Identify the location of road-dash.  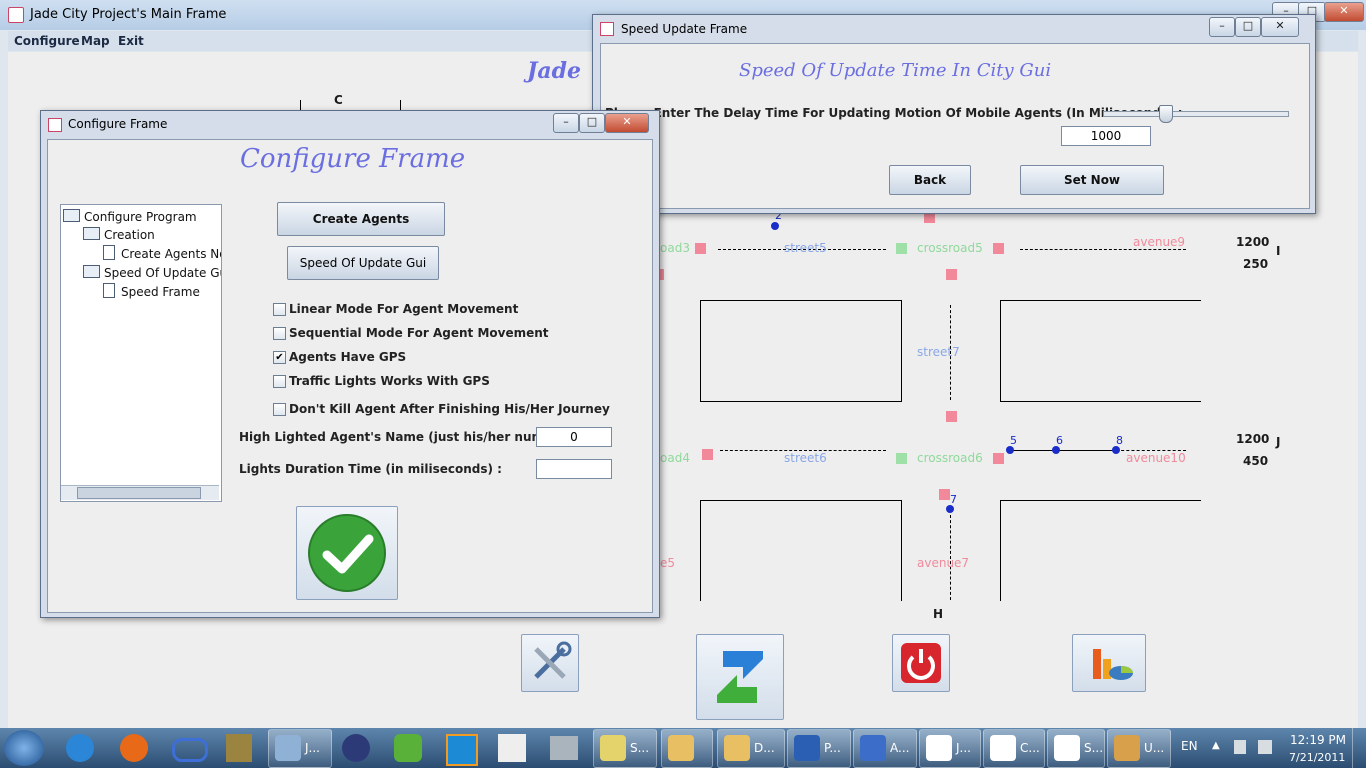
(1103, 250).